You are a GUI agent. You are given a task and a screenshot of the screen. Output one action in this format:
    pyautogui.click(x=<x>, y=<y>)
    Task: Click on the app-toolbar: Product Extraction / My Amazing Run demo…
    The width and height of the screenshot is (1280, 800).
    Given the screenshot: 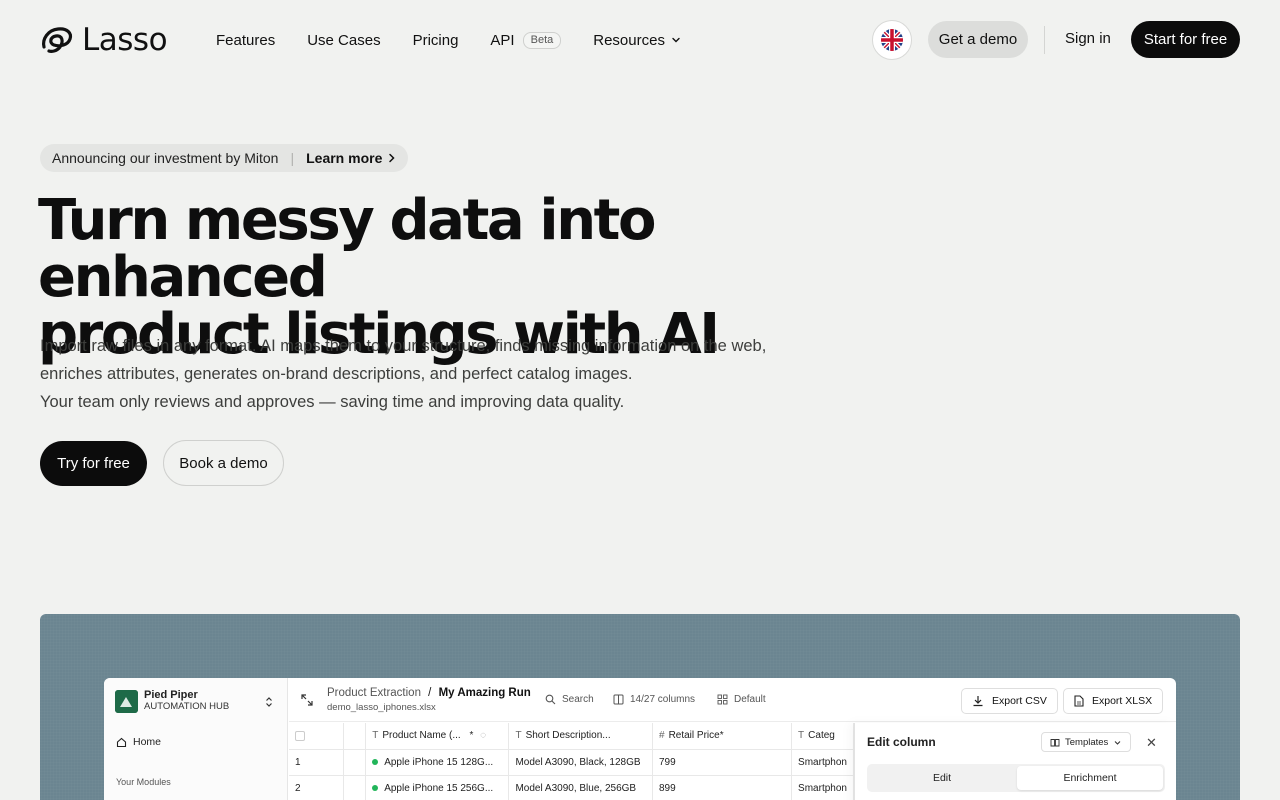 What is the action you would take?
    pyautogui.click(x=732, y=700)
    